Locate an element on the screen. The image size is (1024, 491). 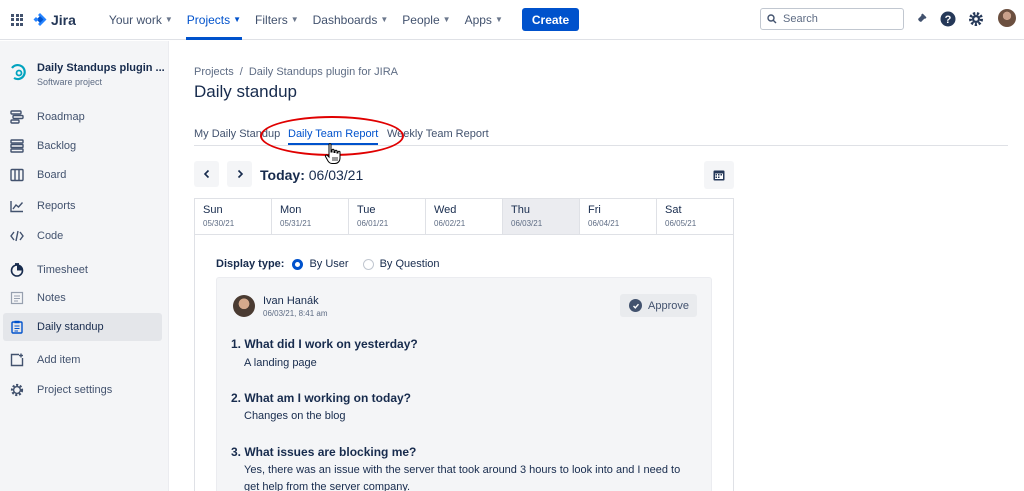
add-item-icon is located at coordinates (17, 360).